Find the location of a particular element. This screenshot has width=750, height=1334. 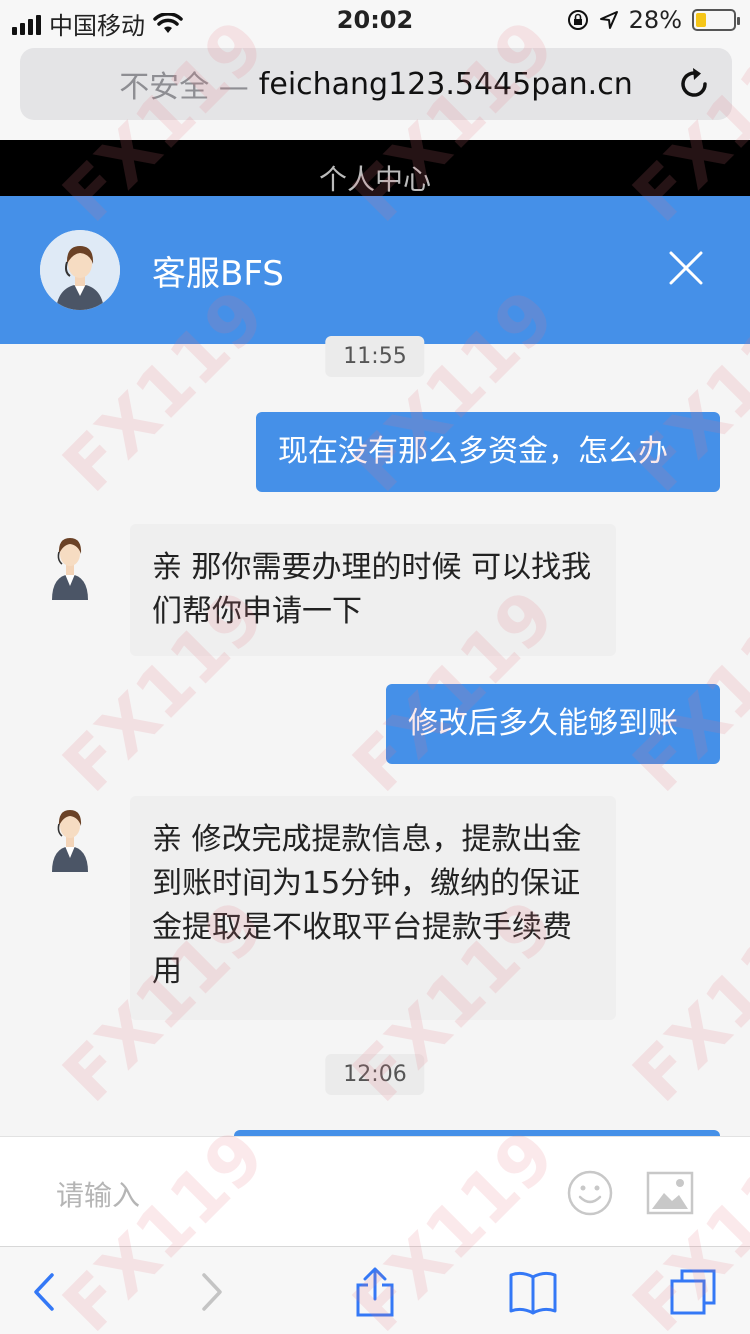

back-icon is located at coordinates (45, 1292).